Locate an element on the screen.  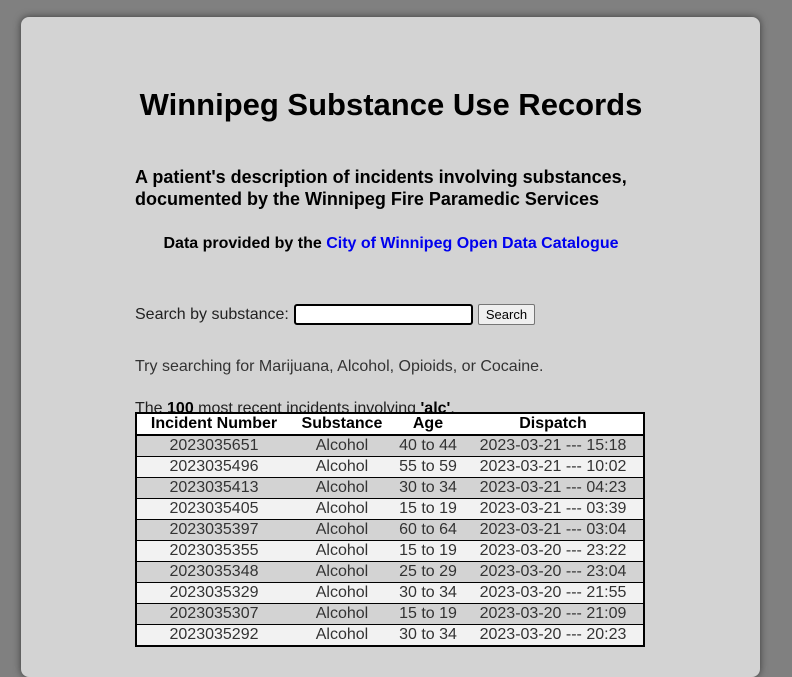
cell-incident-number: 2023035651 is located at coordinates (213, 445).